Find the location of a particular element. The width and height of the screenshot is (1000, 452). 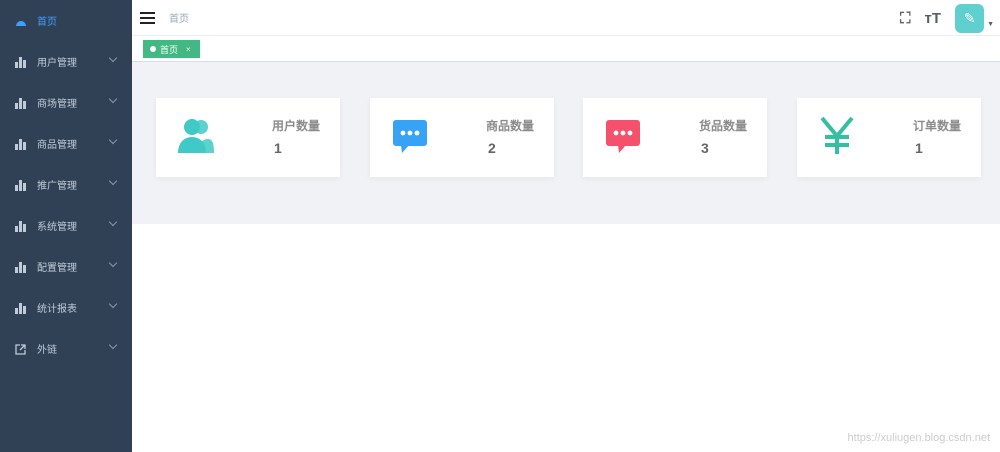

breadcrumb: 首页 is located at coordinates (179, 17).